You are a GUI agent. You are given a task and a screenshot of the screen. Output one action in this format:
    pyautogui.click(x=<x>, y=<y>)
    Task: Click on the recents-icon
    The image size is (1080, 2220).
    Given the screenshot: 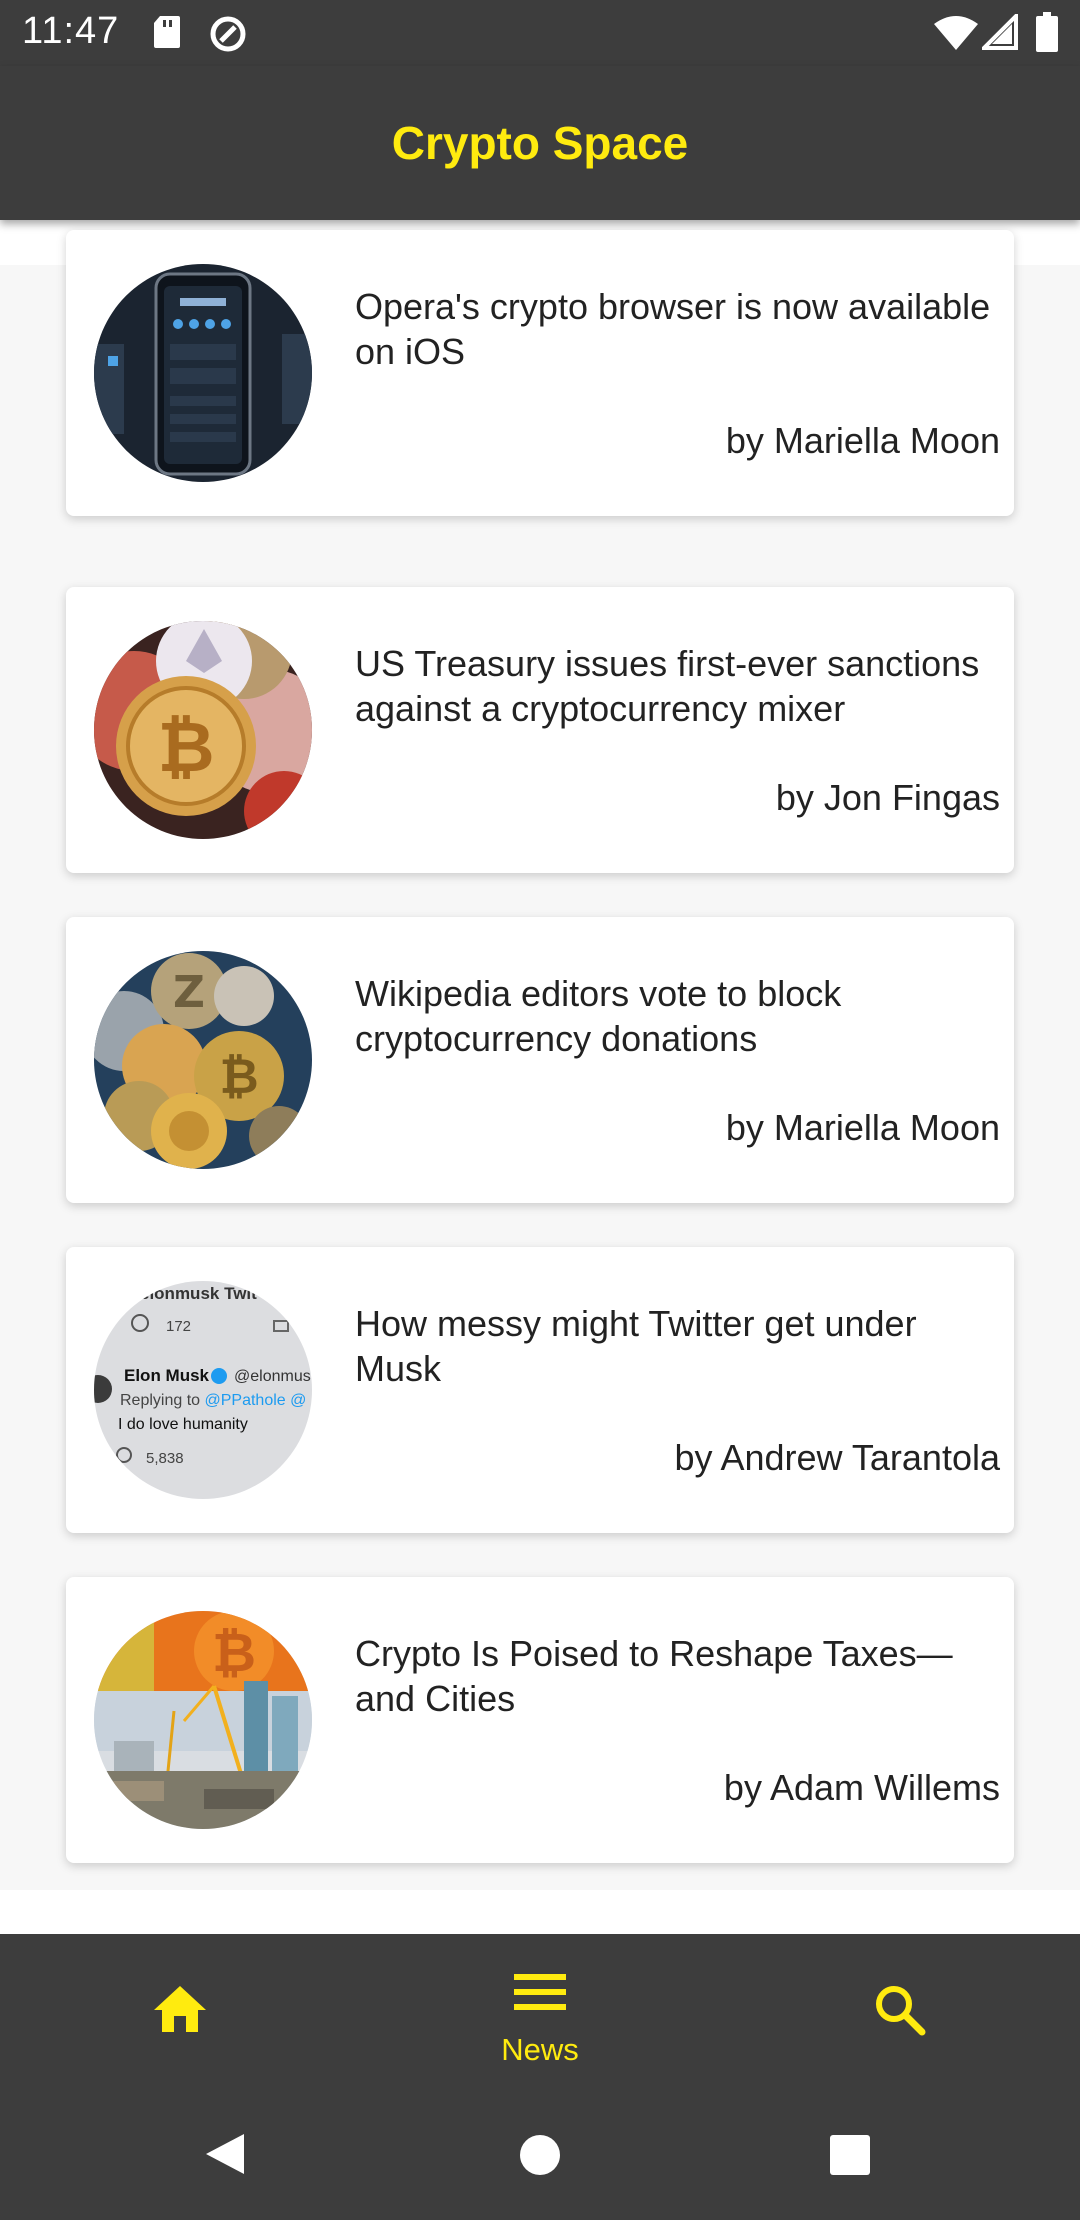 What is the action you would take?
    pyautogui.click(x=850, y=2155)
    